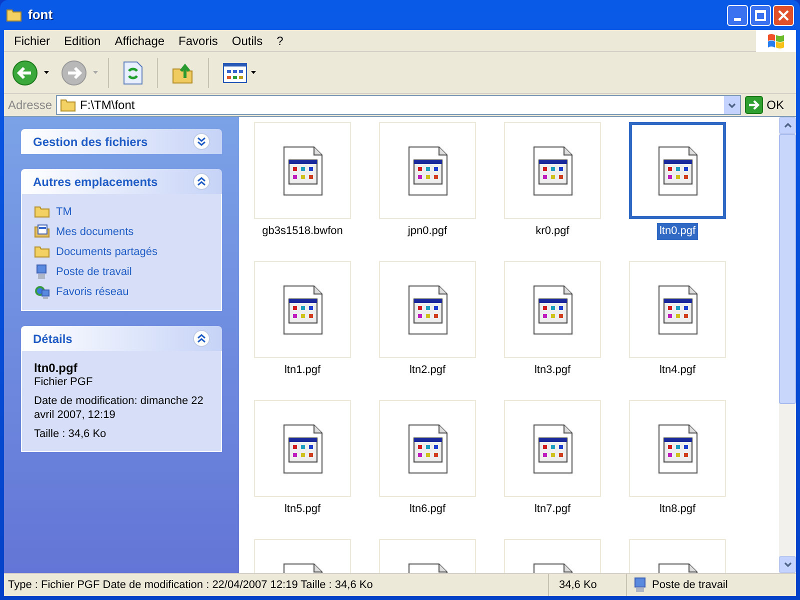 This screenshot has height=600, width=800. I want to click on place-link: Documents partagés, so click(121, 252).